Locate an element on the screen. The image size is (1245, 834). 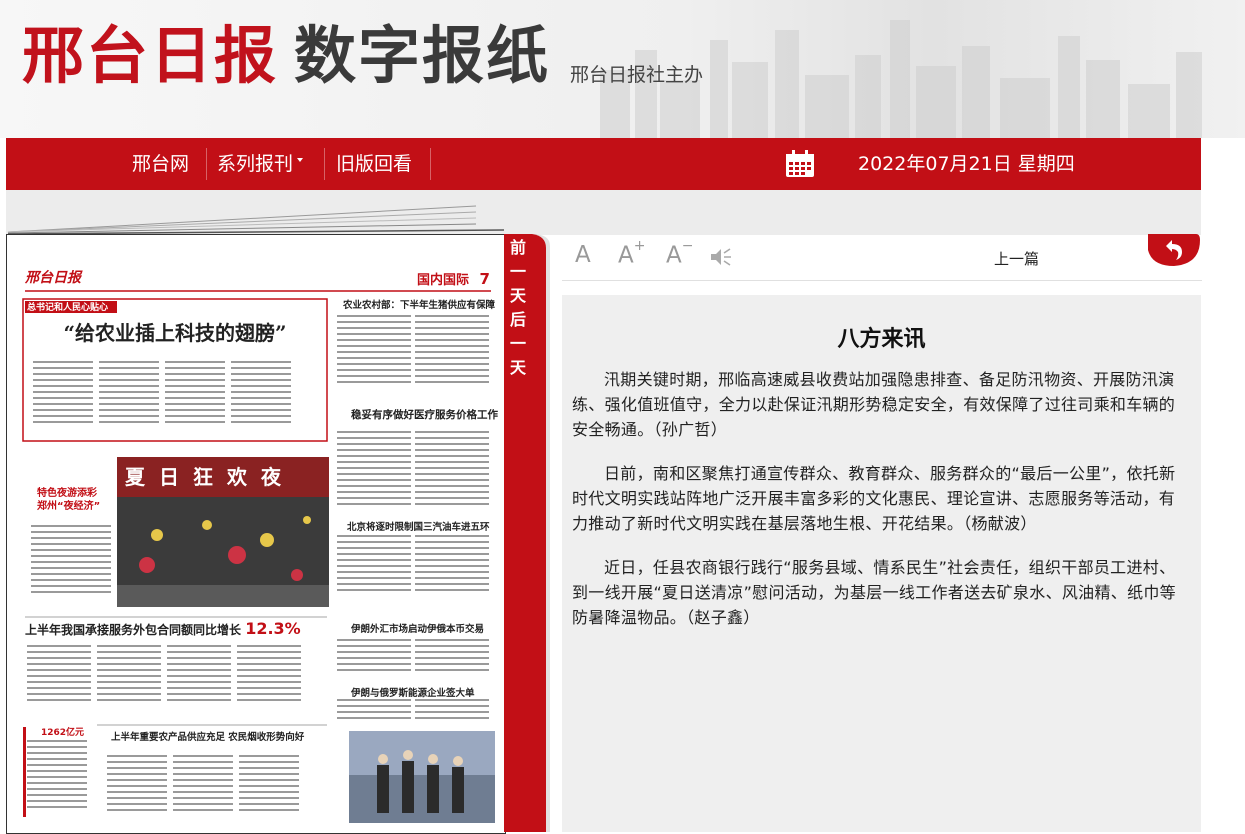
nav-item-xingtai-net: 邢台网 is located at coordinates (160, 164).